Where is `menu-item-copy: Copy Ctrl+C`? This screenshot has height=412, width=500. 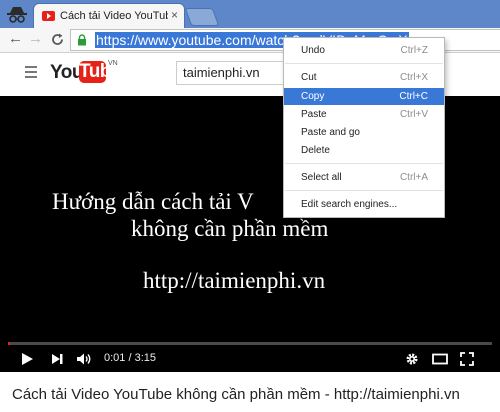
menu-item-copy: Copy Ctrl+C is located at coordinates (364, 96).